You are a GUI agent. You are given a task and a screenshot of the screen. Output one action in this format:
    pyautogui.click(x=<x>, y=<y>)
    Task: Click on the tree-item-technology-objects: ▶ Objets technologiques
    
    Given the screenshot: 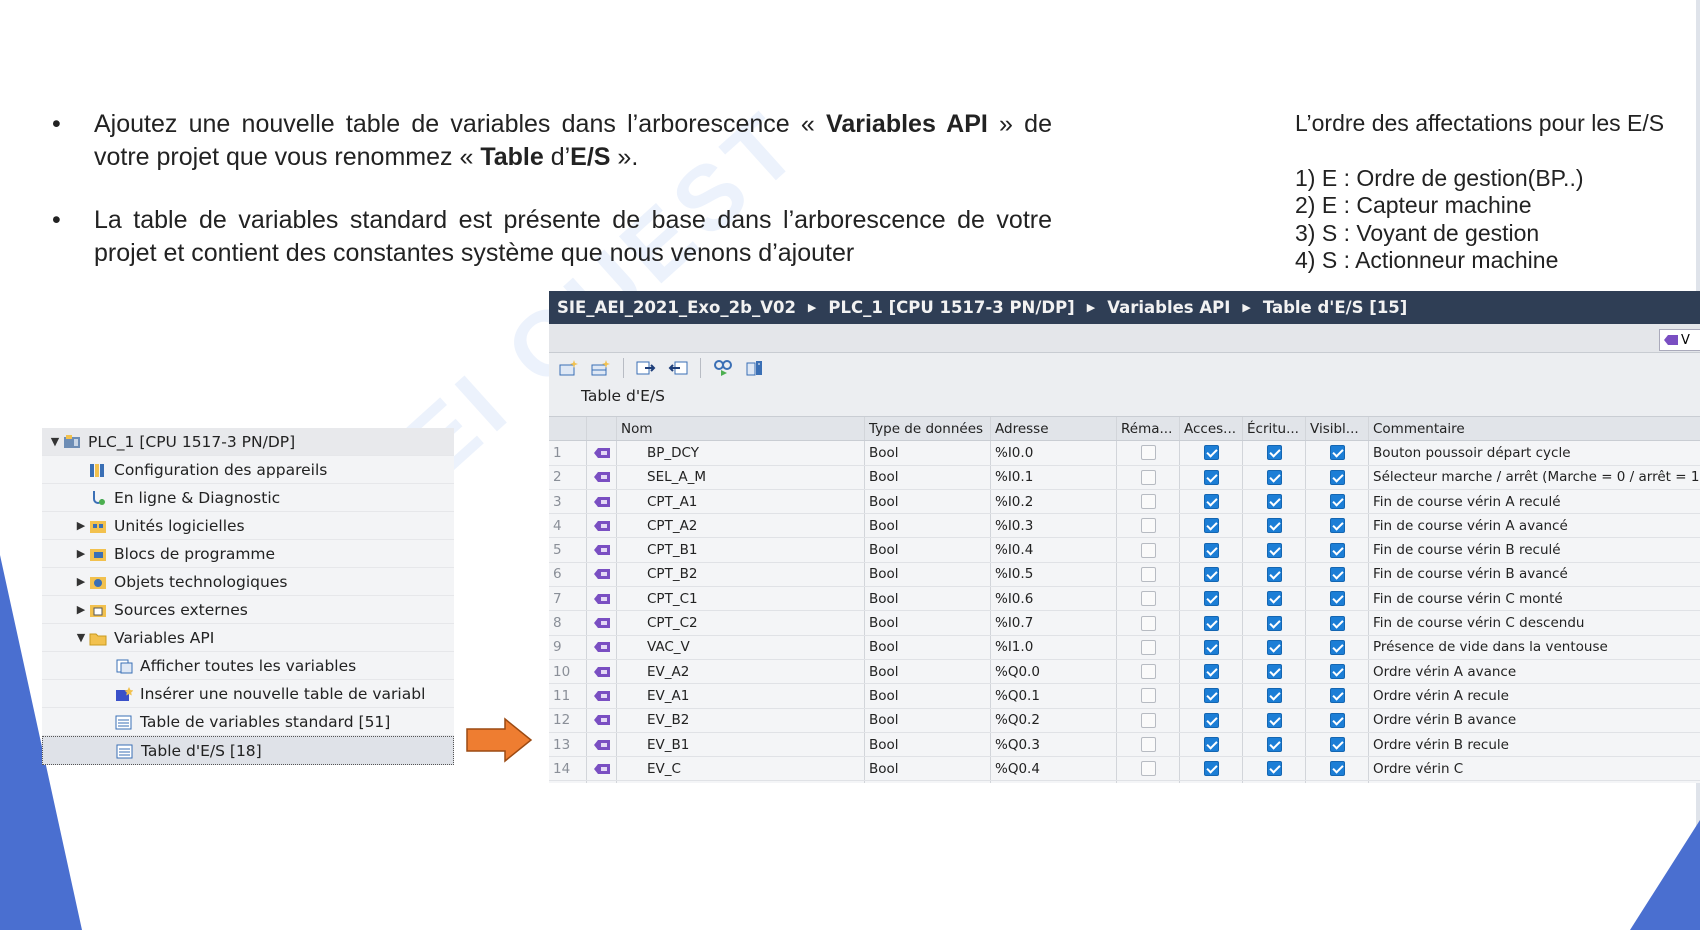 What is the action you would take?
    pyautogui.click(x=248, y=582)
    